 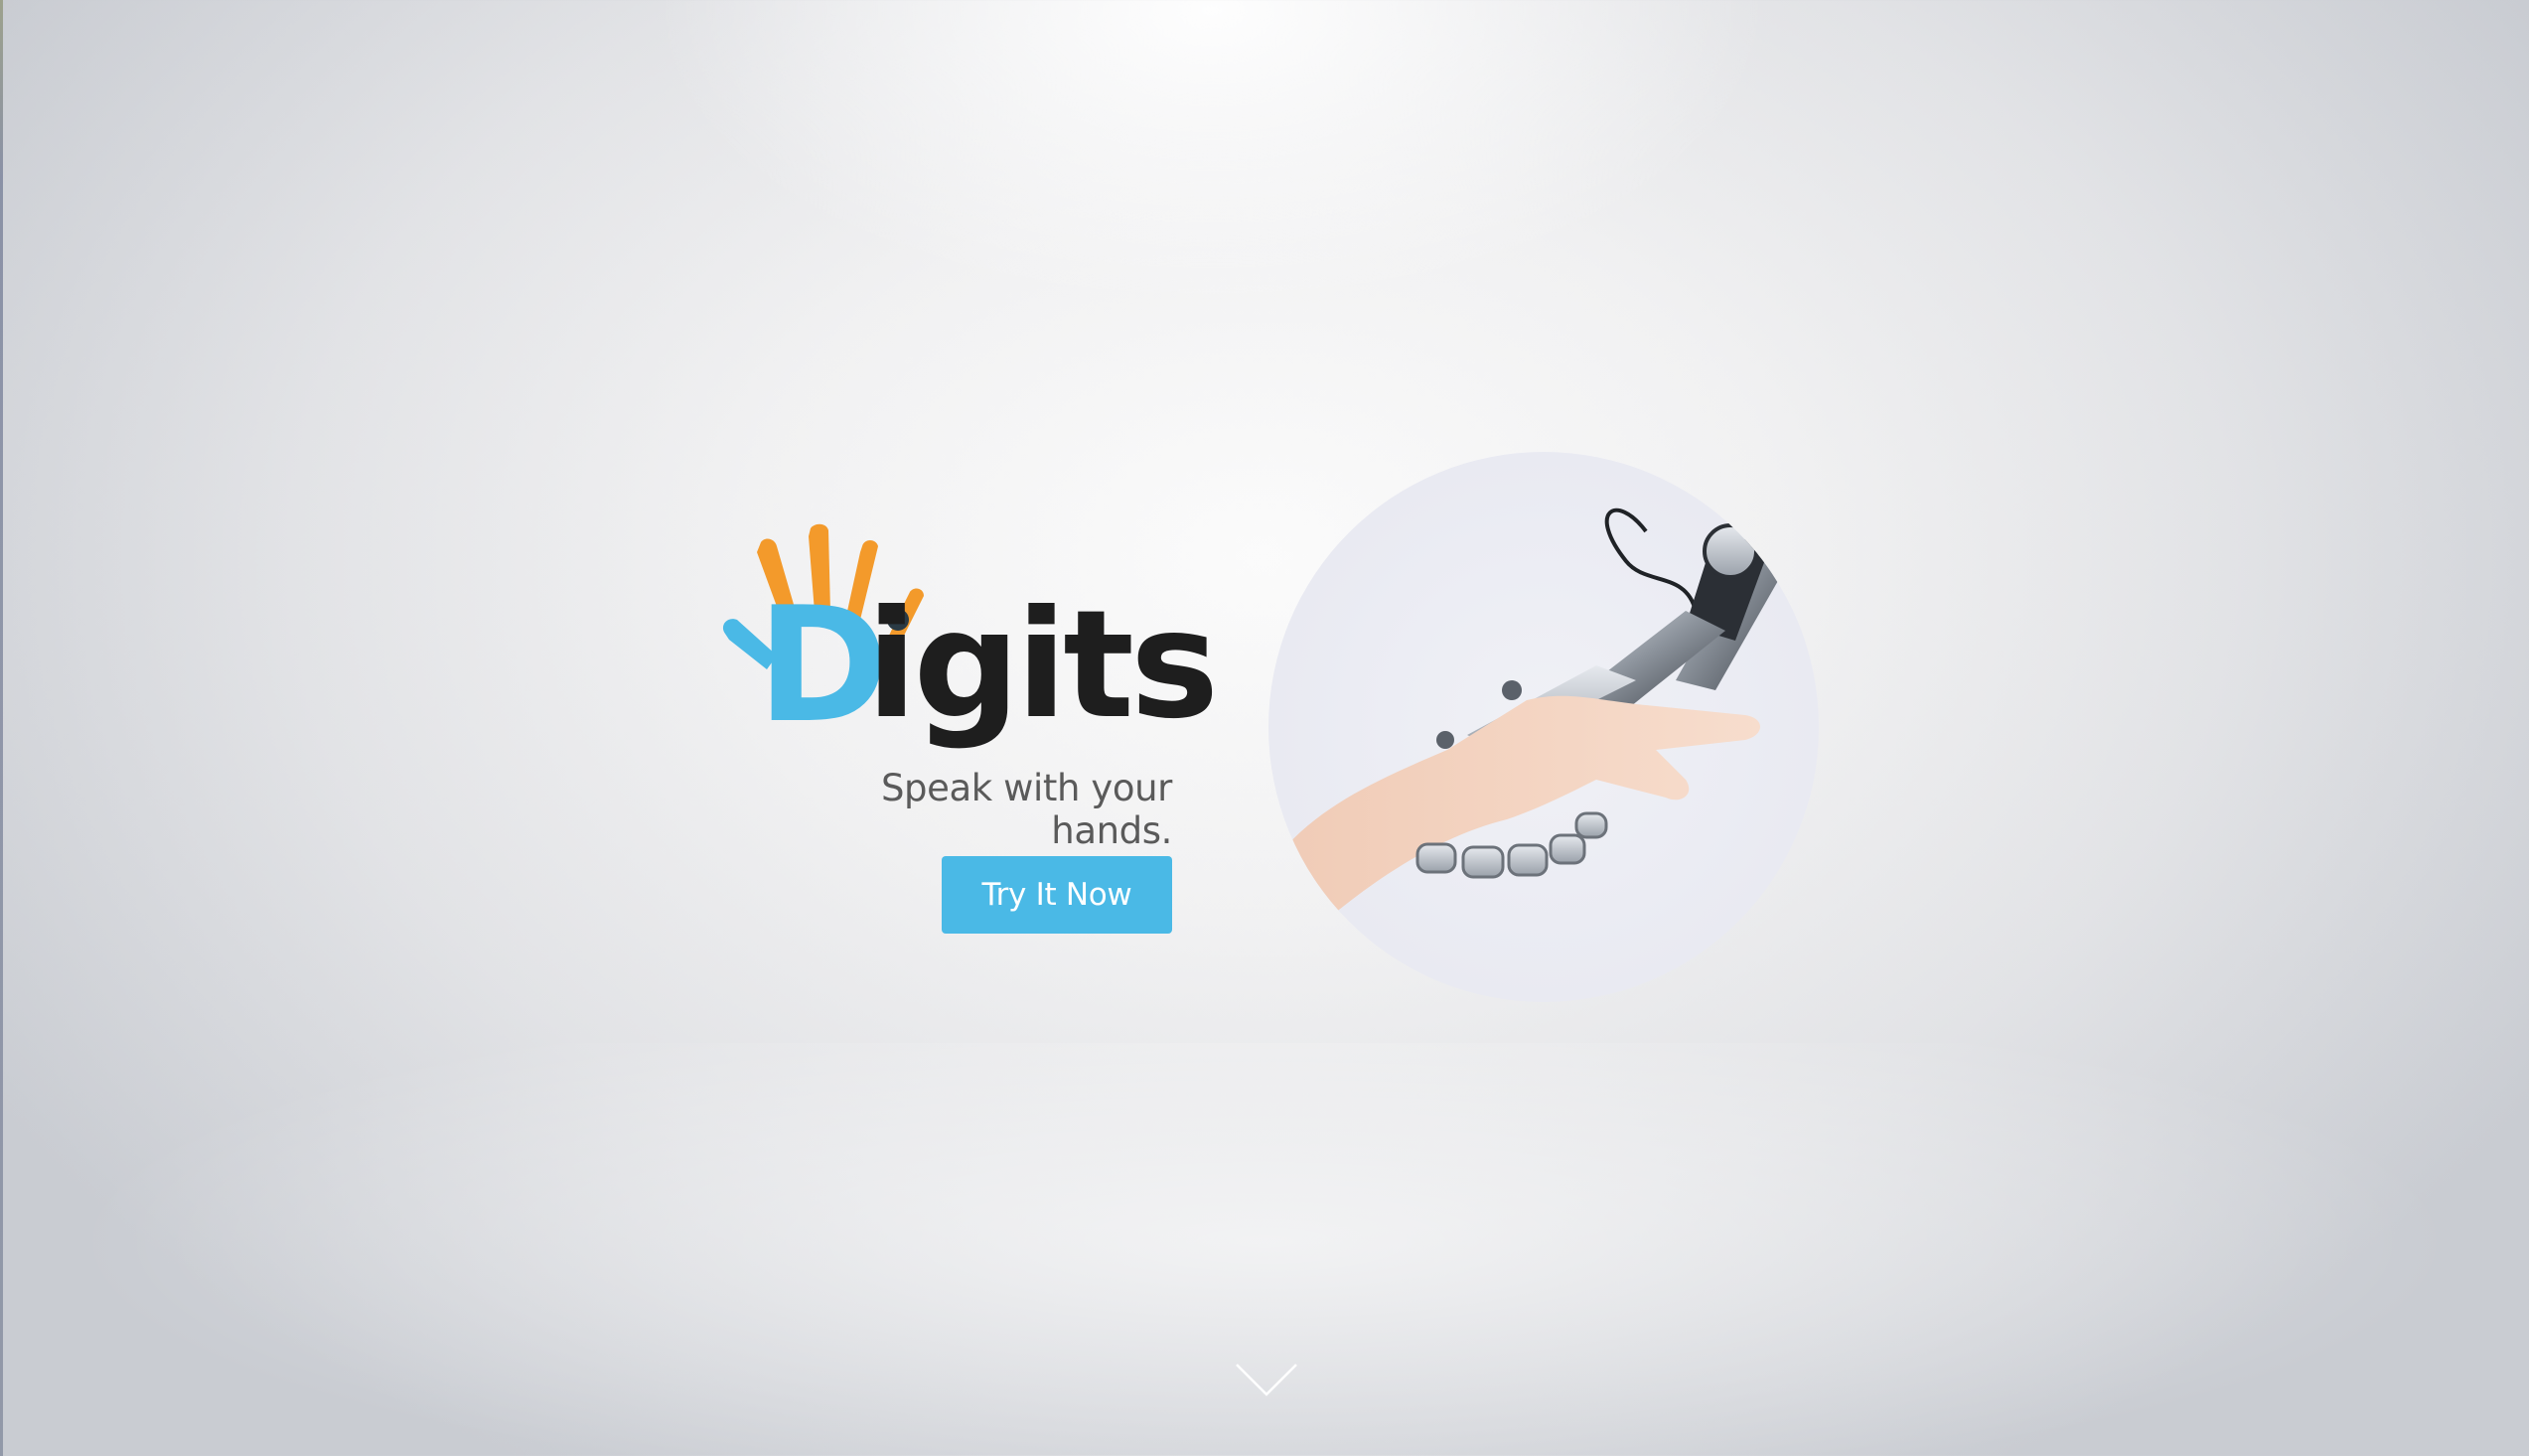 What do you see at coordinates (1531, 718) in the screenshot?
I see `handshake-illustration` at bounding box center [1531, 718].